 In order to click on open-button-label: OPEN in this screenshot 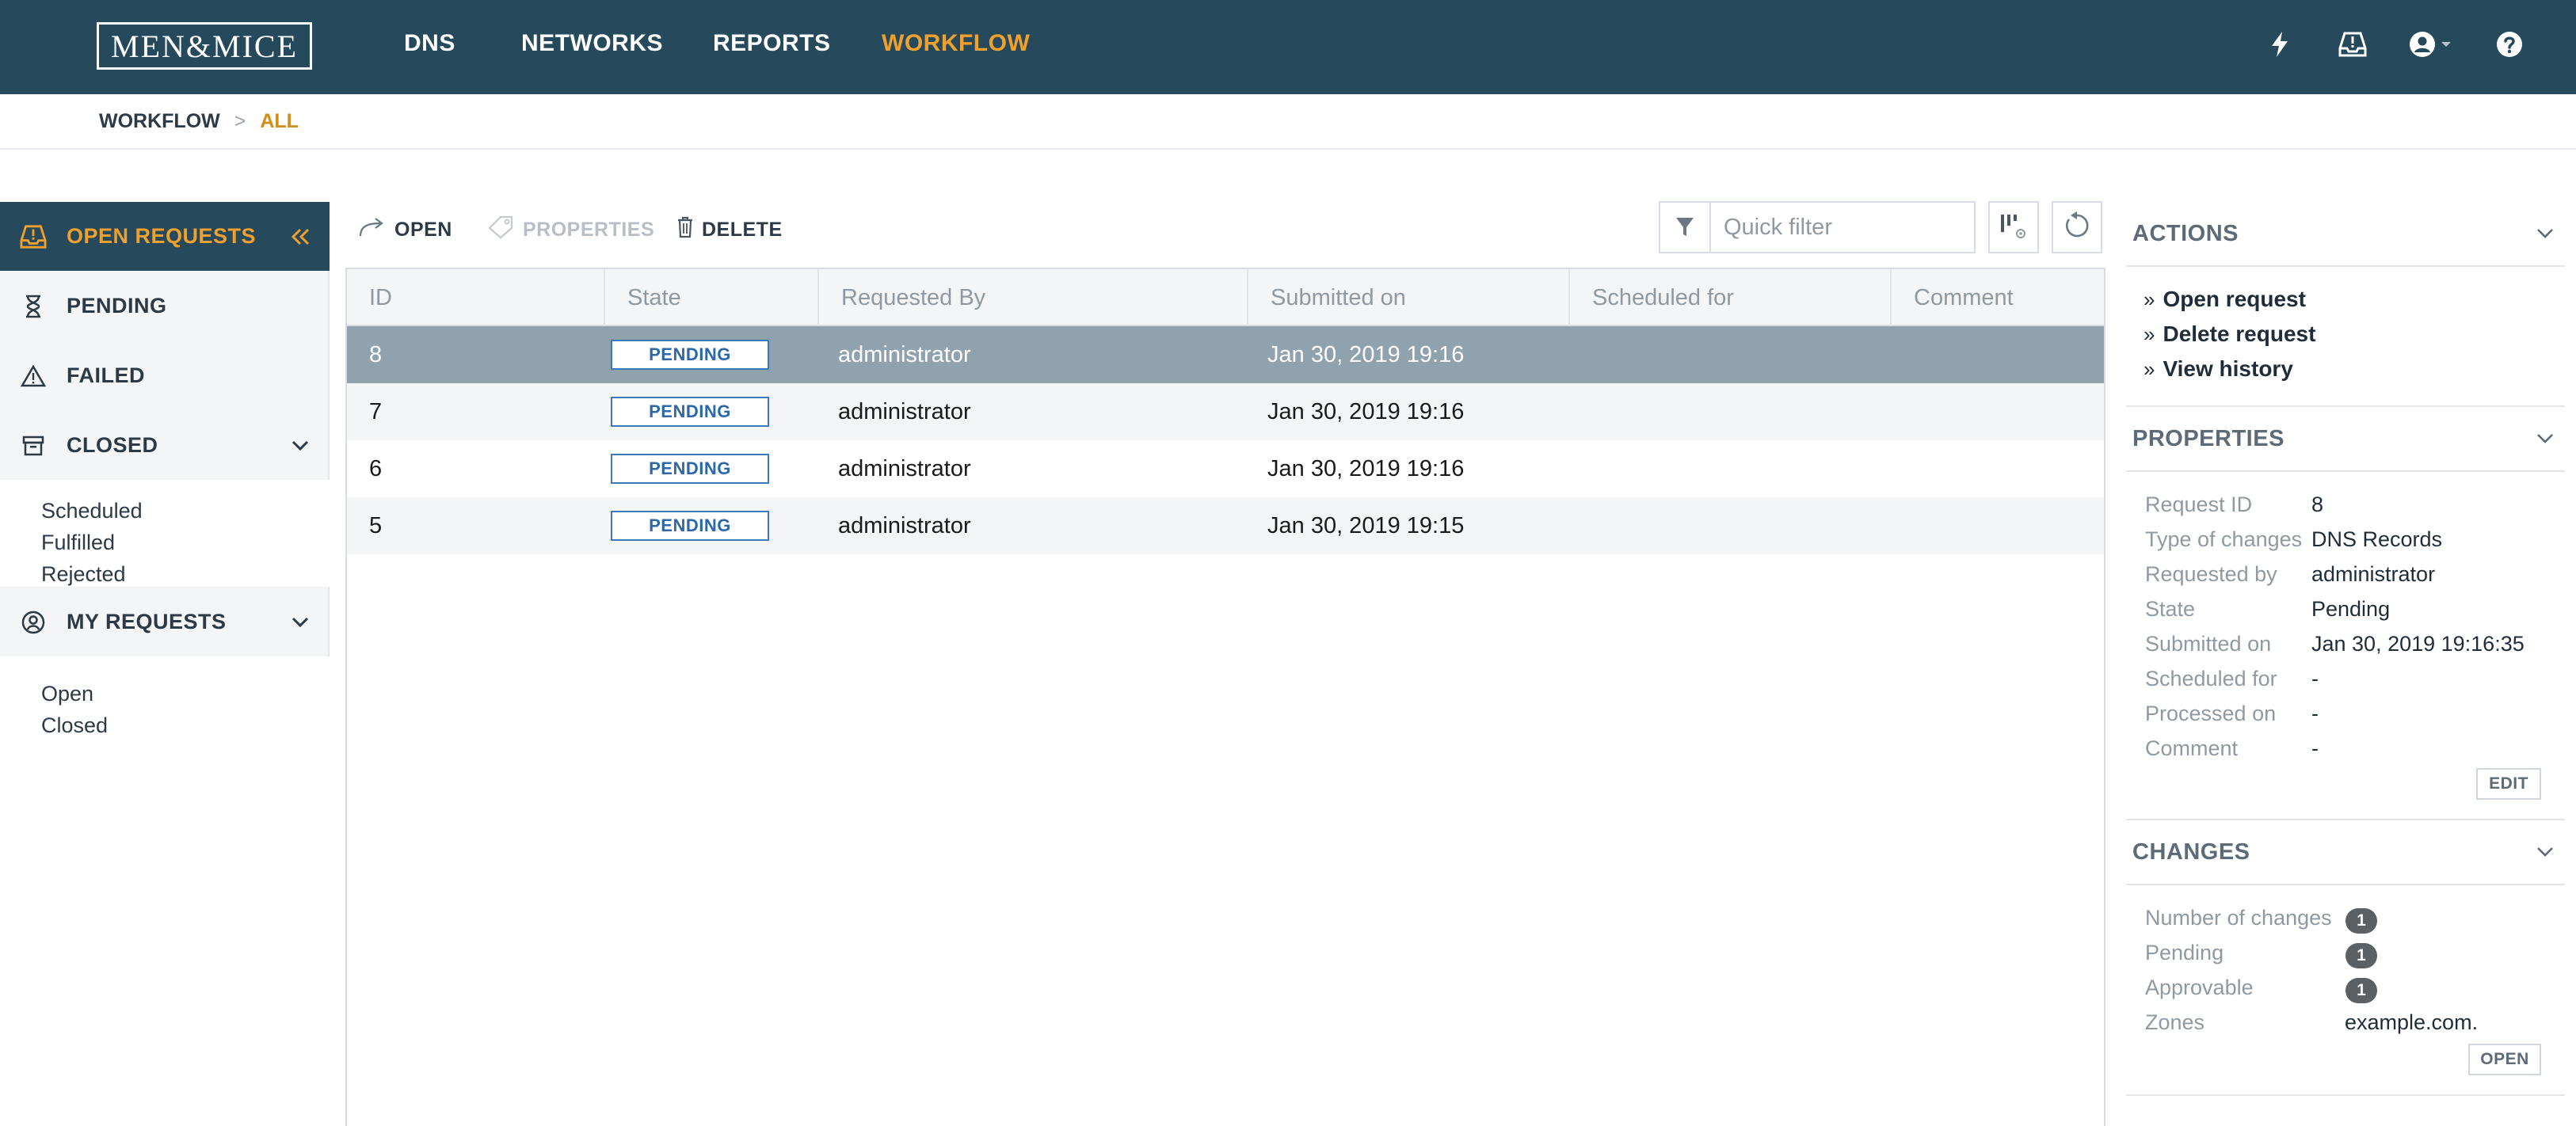, I will do `click(423, 229)`.